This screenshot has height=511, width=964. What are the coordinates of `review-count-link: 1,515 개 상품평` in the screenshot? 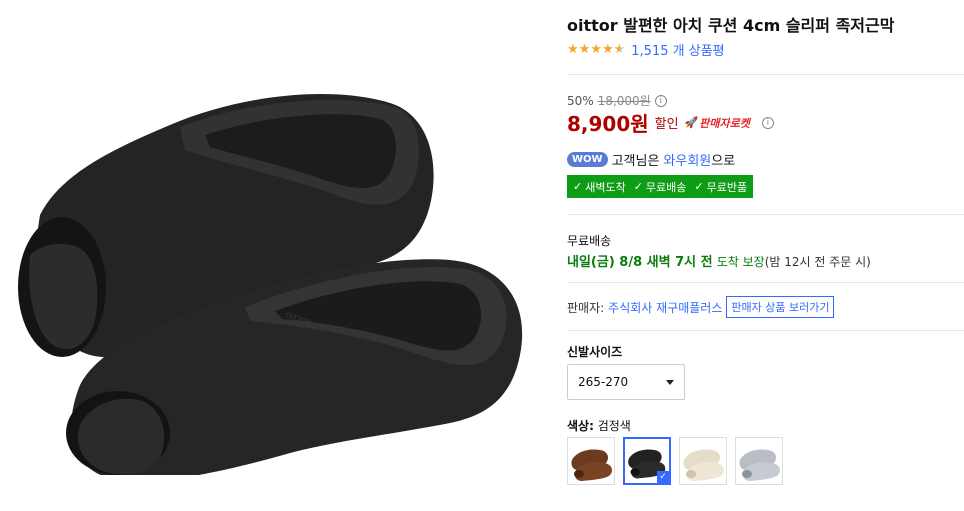 It's located at (677, 49).